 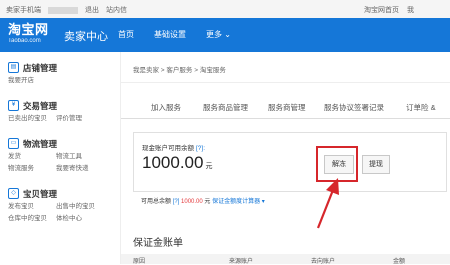 I want to click on topbar-left: 卖家手机端 退出 站内信, so click(x=70, y=10).